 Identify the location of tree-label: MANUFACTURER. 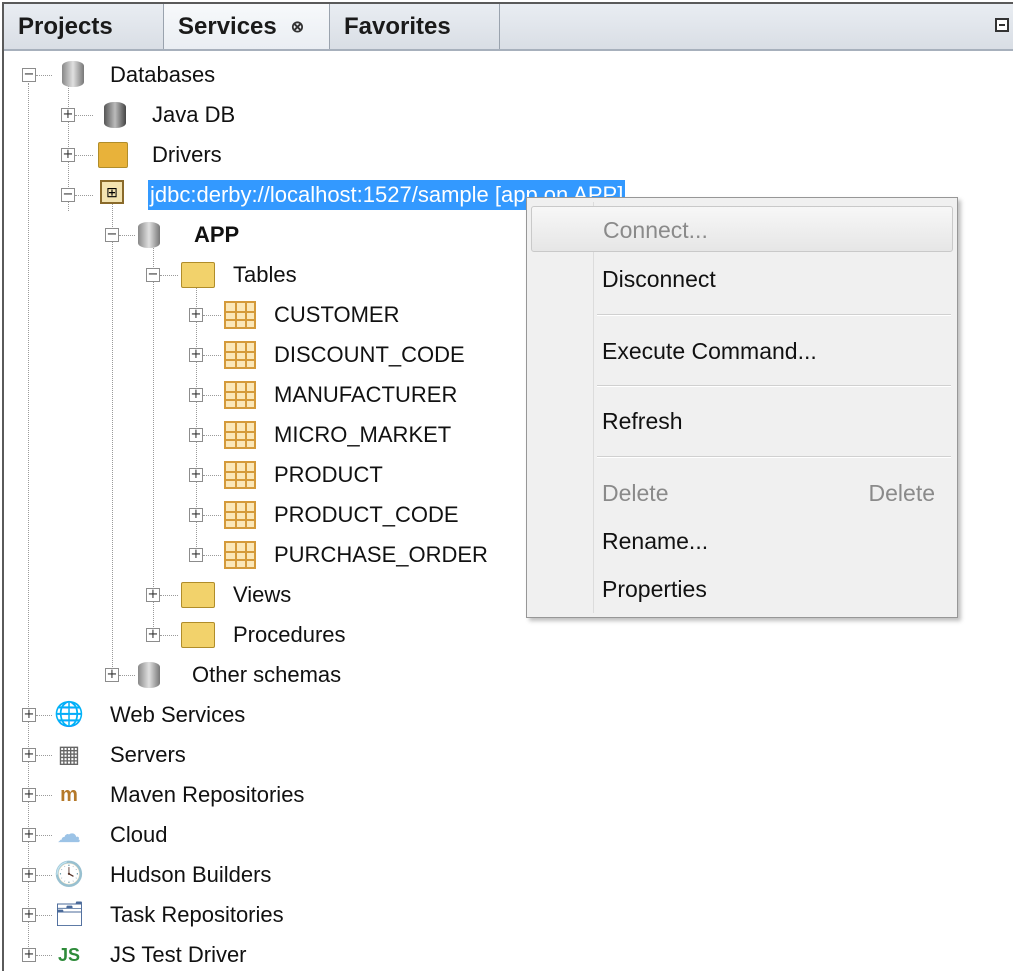
(366, 394).